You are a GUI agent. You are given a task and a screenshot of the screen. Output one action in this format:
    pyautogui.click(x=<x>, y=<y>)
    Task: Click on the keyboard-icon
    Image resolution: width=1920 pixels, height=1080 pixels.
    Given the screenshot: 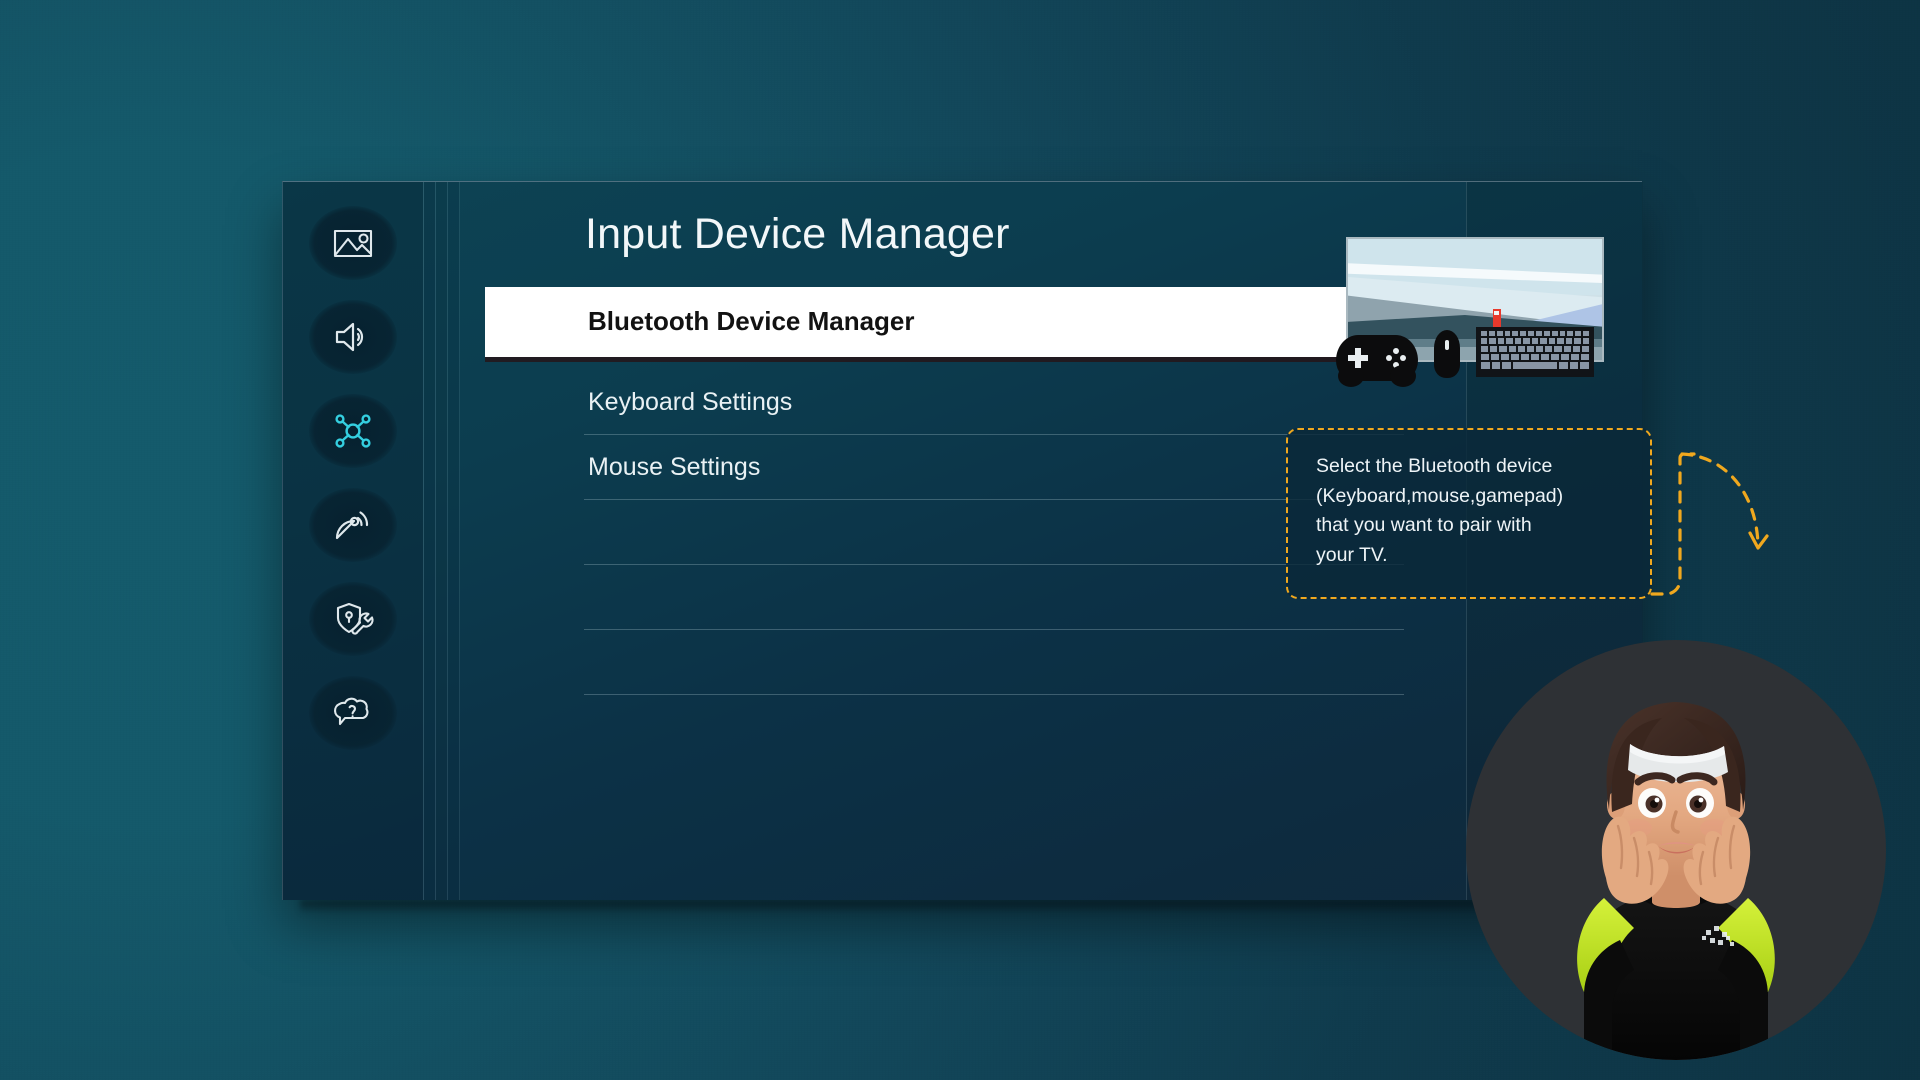 What is the action you would take?
    pyautogui.click(x=1535, y=352)
    